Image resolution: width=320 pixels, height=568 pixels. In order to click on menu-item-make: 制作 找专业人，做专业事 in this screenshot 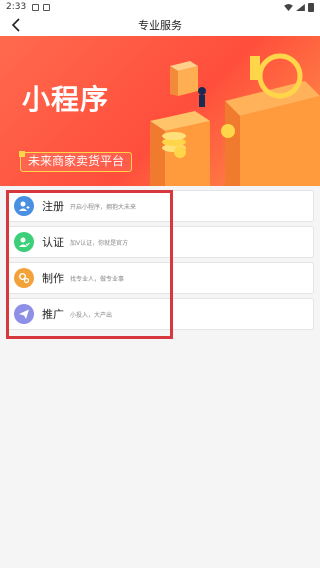, I will do `click(160, 278)`.